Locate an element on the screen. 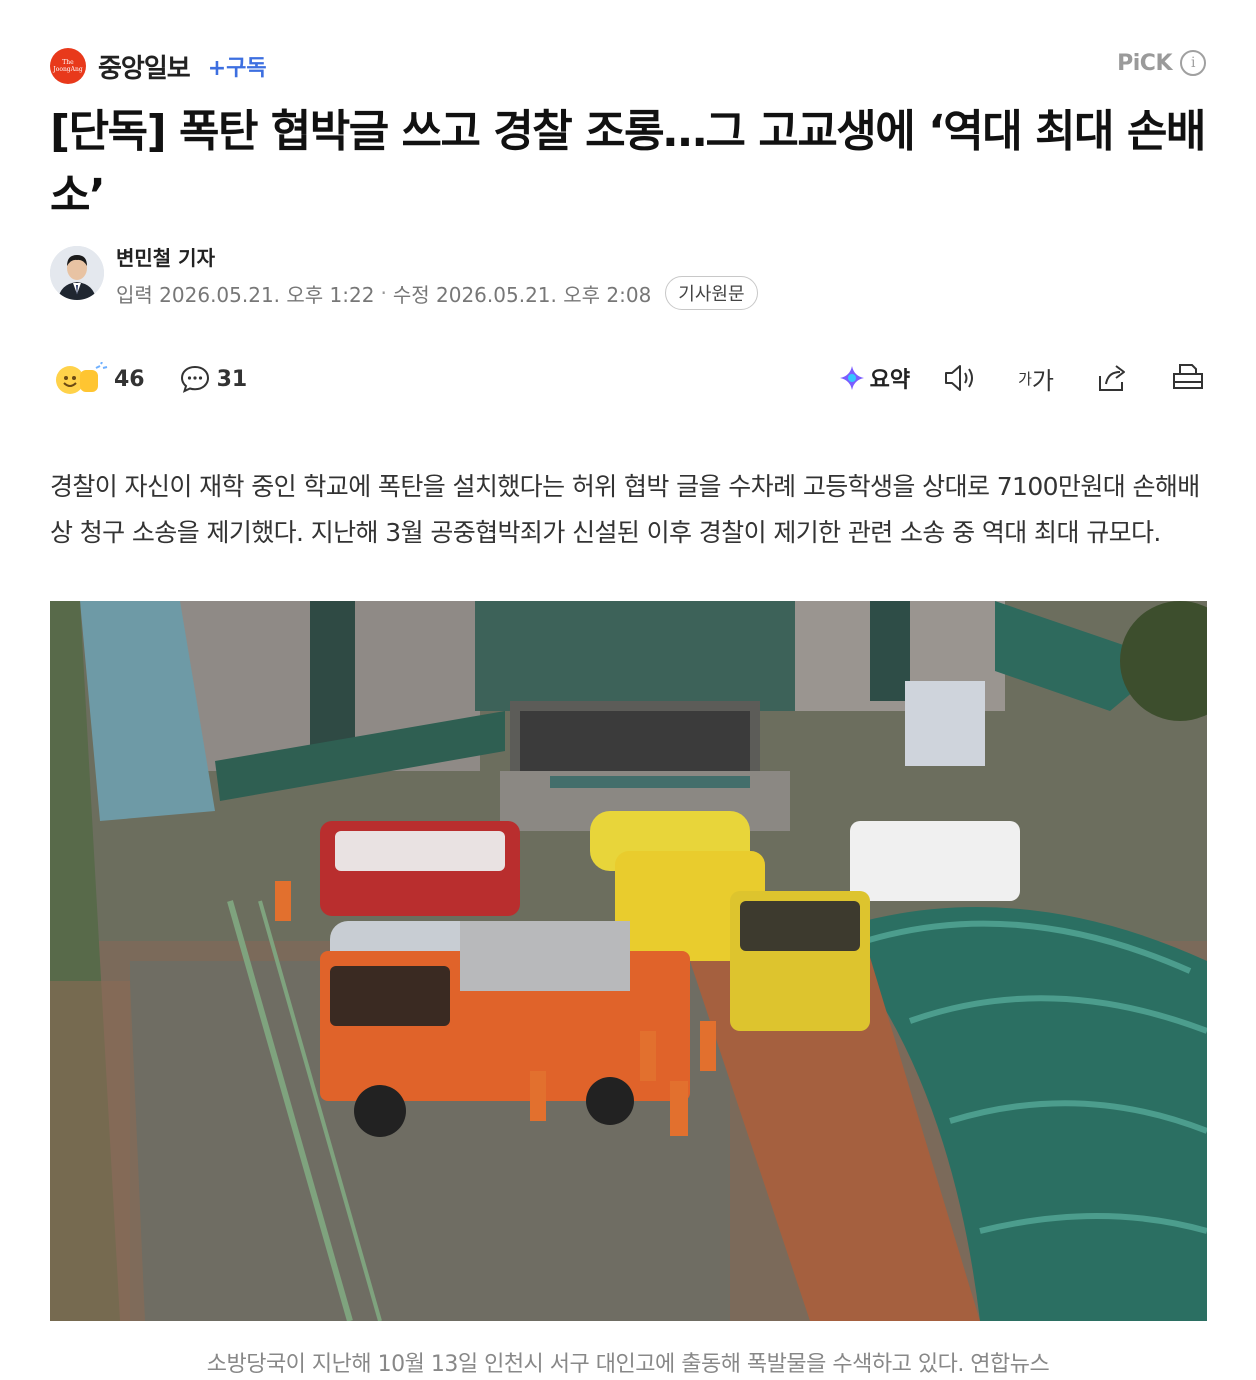  reaction-count: 46 is located at coordinates (129, 379).